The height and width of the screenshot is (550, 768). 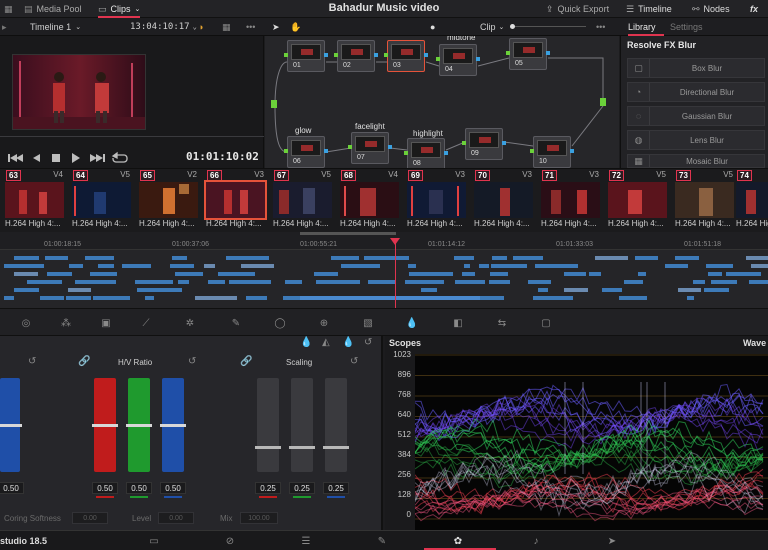 I want to click on curves-icon: ⟋, so click(x=146, y=323).